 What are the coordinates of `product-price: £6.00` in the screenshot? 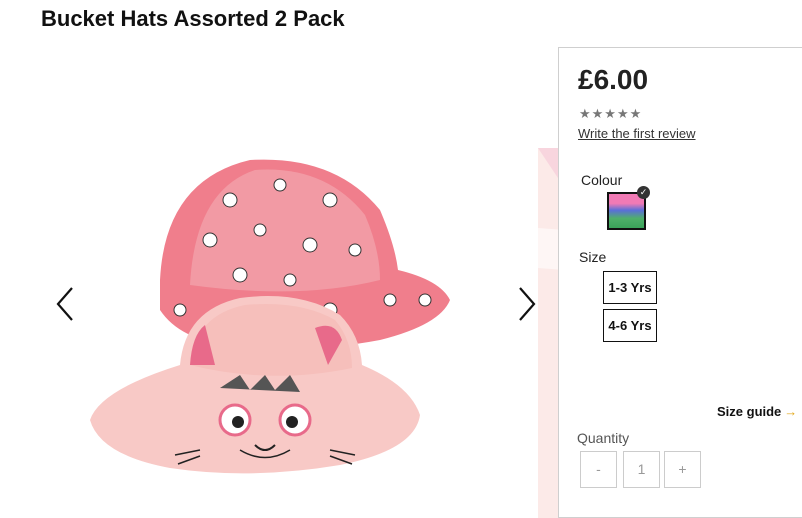 It's located at (613, 79).